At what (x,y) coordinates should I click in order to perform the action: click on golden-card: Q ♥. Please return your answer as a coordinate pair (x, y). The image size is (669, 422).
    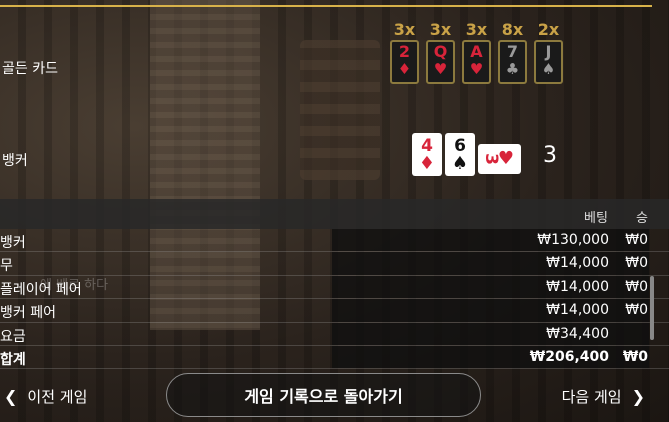
    Looking at the image, I should click on (440, 62).